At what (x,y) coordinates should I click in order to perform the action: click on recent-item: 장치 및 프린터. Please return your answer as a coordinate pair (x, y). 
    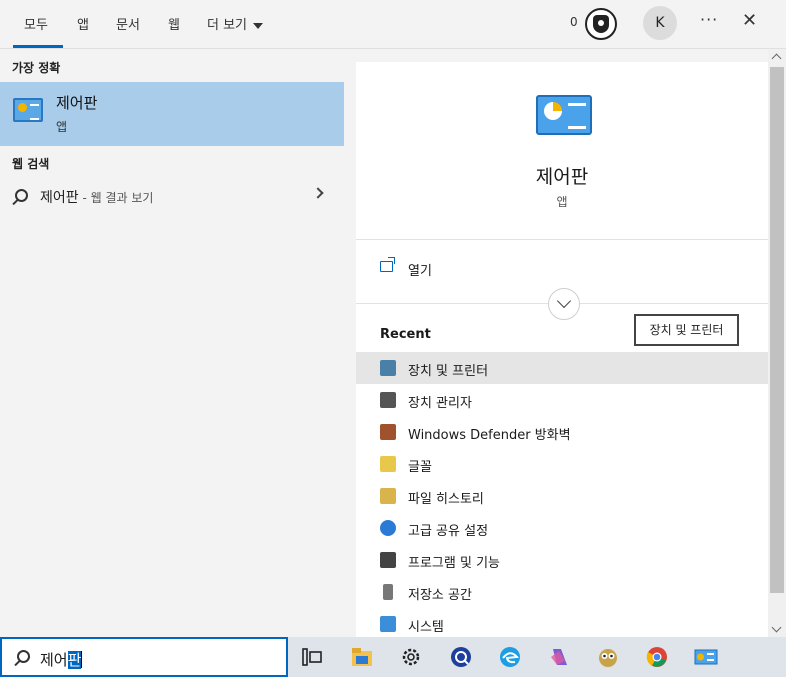
    Looking at the image, I should click on (562, 368).